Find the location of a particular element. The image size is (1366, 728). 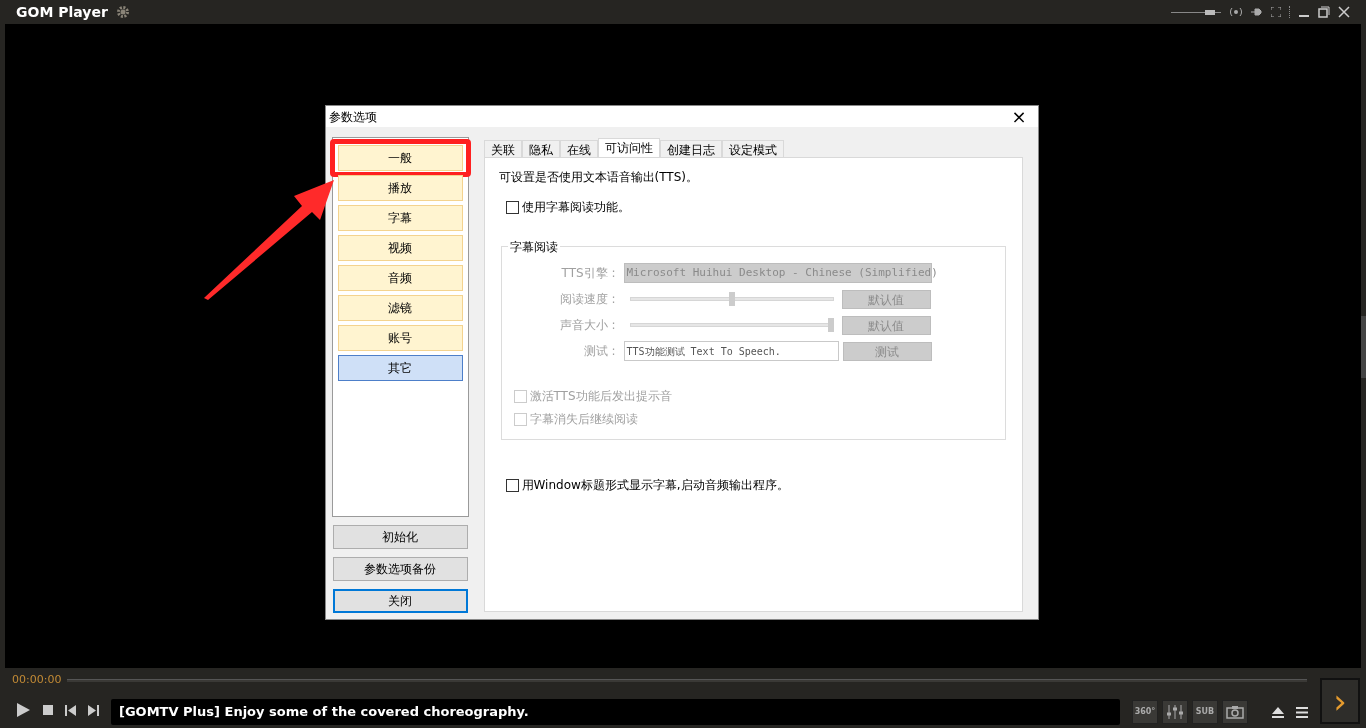

category-item: 播放 is located at coordinates (400, 188).